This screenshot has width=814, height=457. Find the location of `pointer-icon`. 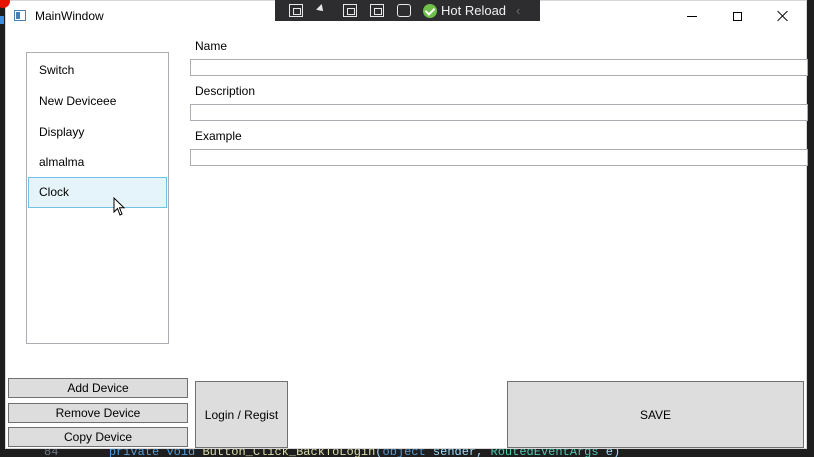

pointer-icon is located at coordinates (323, 10).